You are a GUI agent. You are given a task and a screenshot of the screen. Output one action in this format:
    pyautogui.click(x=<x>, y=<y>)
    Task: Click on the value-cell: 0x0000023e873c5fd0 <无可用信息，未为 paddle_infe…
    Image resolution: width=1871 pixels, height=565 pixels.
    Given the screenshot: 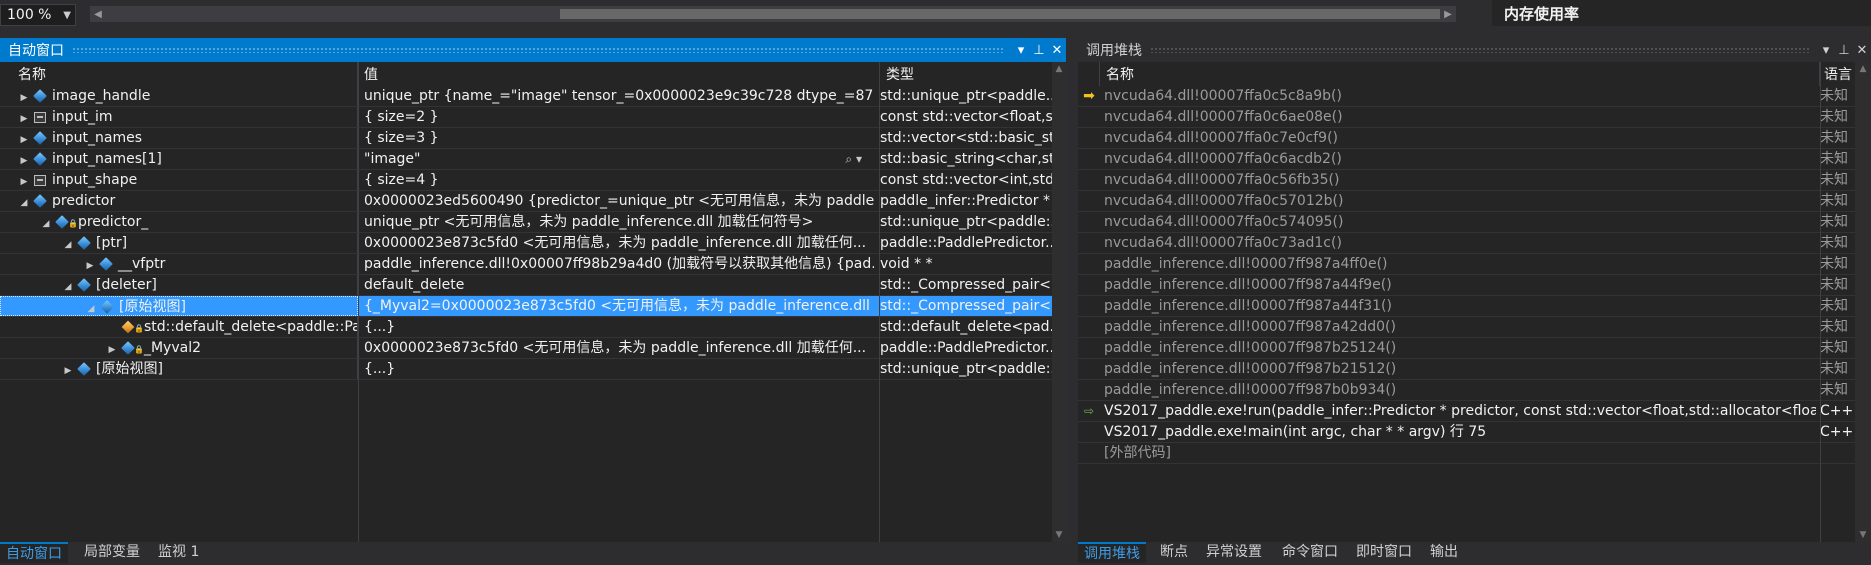 What is the action you would take?
    pyautogui.click(x=615, y=348)
    